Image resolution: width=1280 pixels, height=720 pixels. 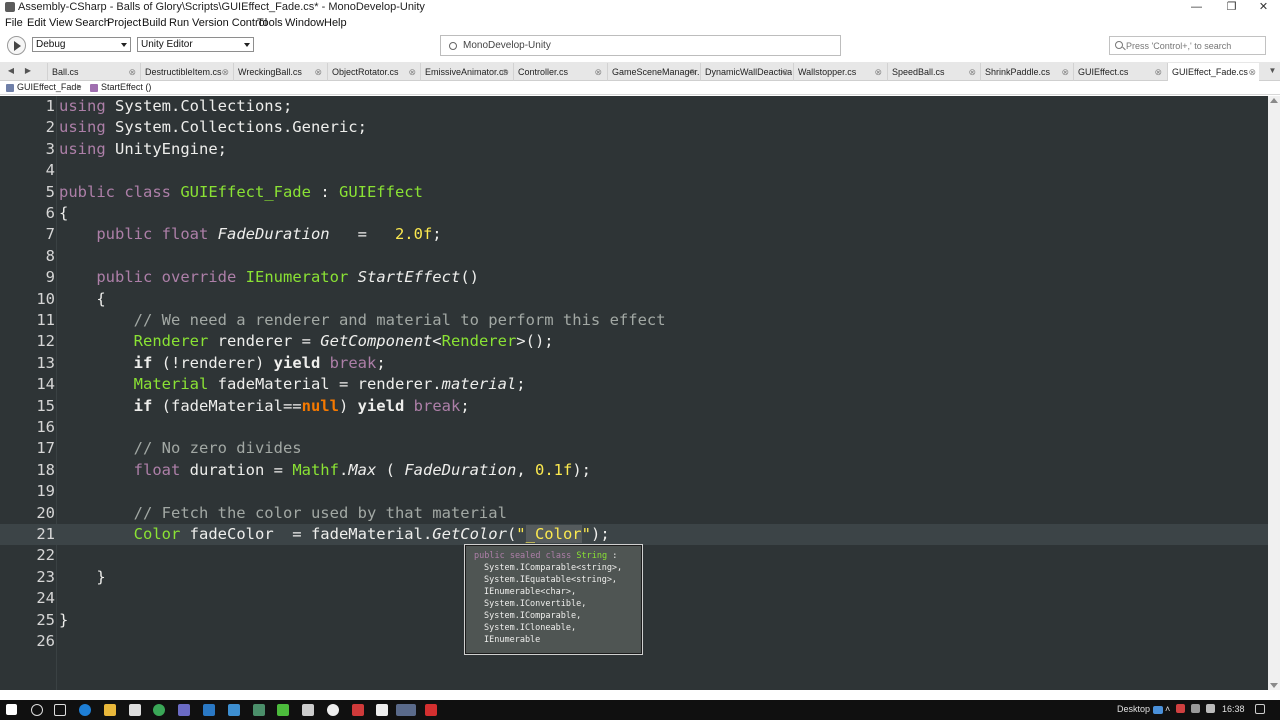 What do you see at coordinates (1263, 7) in the screenshot?
I see `close-button: ✕` at bounding box center [1263, 7].